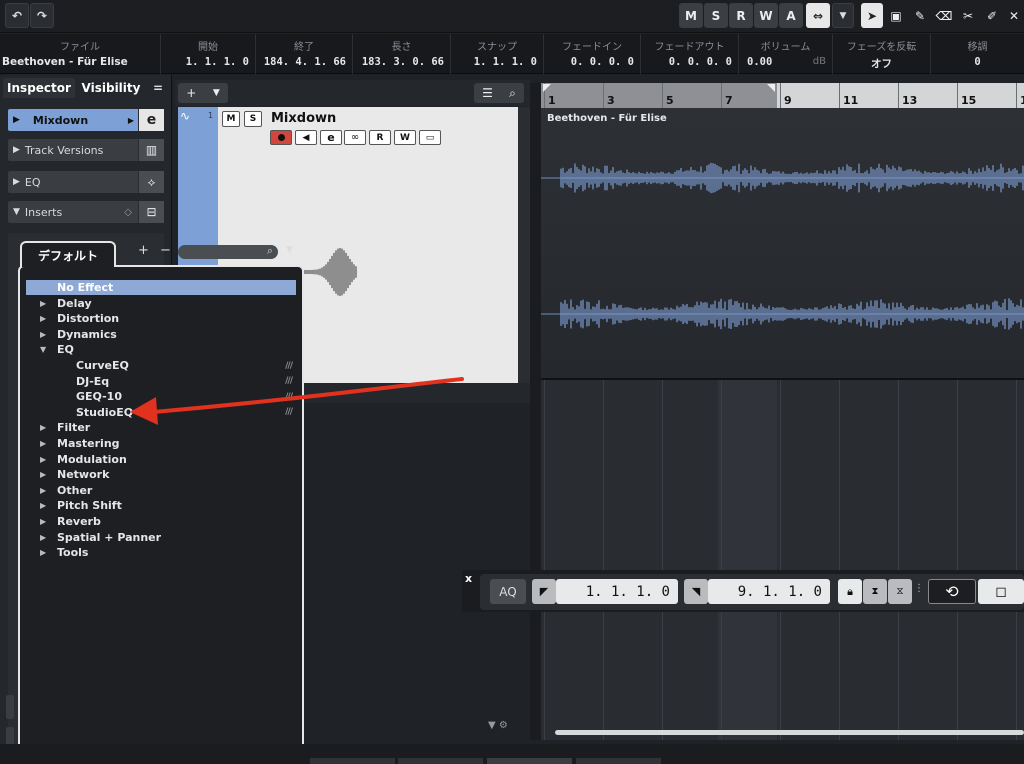 This screenshot has width=1024, height=764. What do you see at coordinates (544, 591) in the screenshot?
I see `go-to-left-locator-button: ◤` at bounding box center [544, 591].